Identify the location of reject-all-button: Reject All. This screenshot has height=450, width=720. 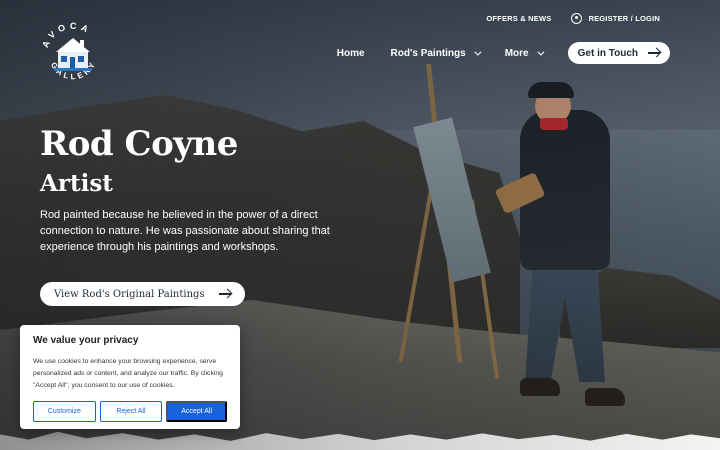
(131, 411).